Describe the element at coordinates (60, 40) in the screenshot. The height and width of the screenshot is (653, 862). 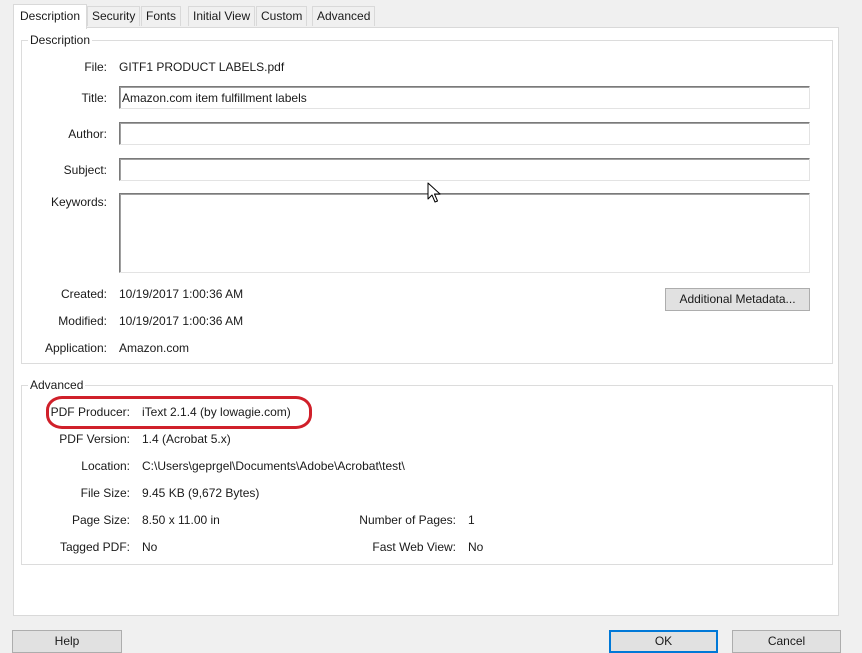
I see `description-group-title: Description` at that location.